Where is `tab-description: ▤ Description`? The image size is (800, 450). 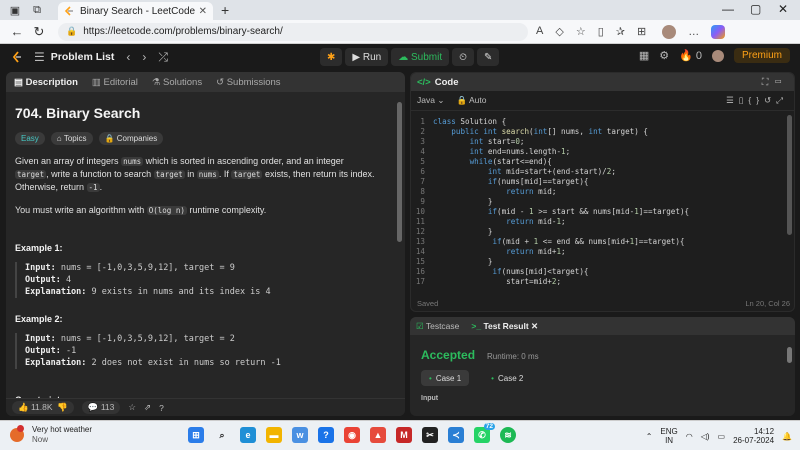
tab-description: ▤ Description is located at coordinates (46, 82).